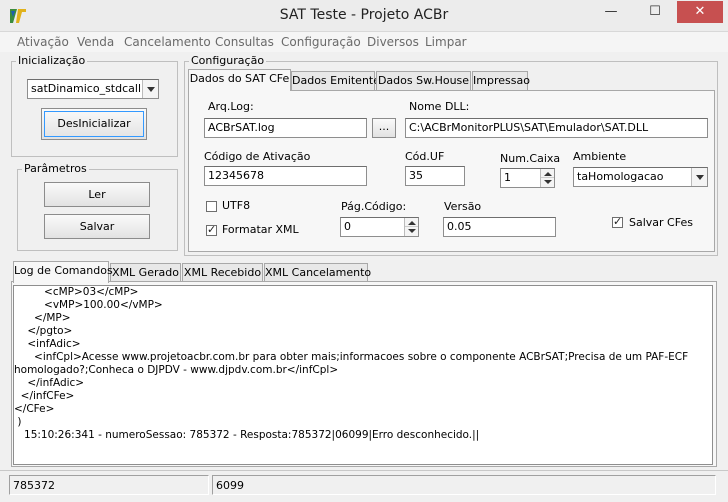 The width and height of the screenshot is (728, 502). I want to click on formatar-xml-checkbox, so click(211, 229).